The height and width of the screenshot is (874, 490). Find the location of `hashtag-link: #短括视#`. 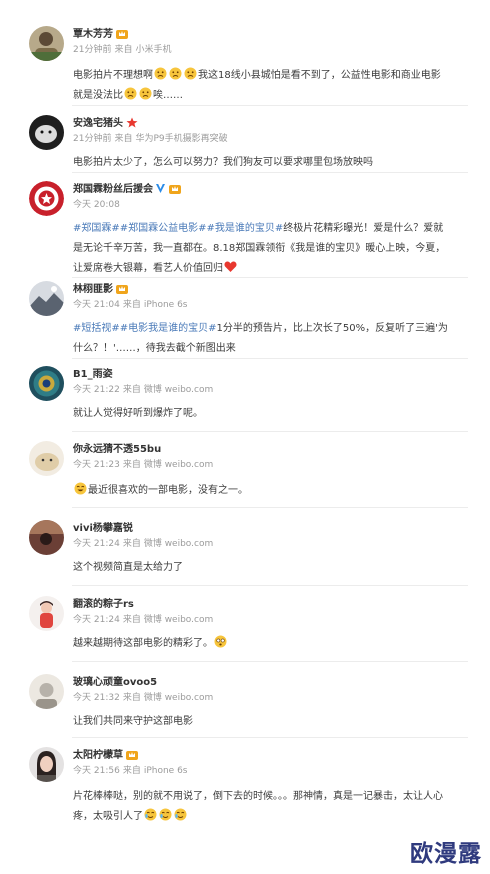

hashtag-link: #短括视# is located at coordinates (96, 328).